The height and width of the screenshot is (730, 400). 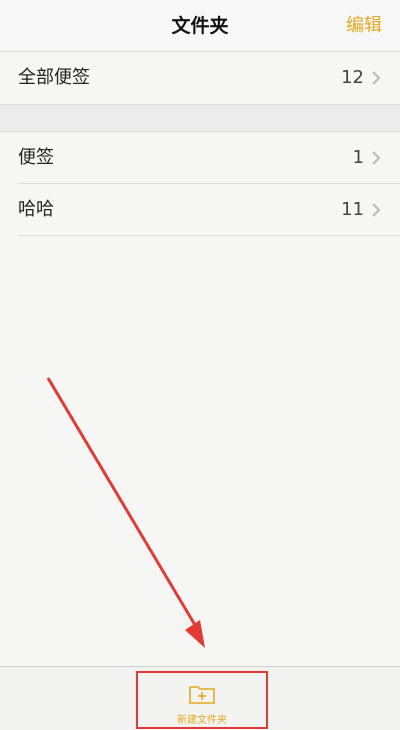 I want to click on row-divider, so click(x=209, y=235).